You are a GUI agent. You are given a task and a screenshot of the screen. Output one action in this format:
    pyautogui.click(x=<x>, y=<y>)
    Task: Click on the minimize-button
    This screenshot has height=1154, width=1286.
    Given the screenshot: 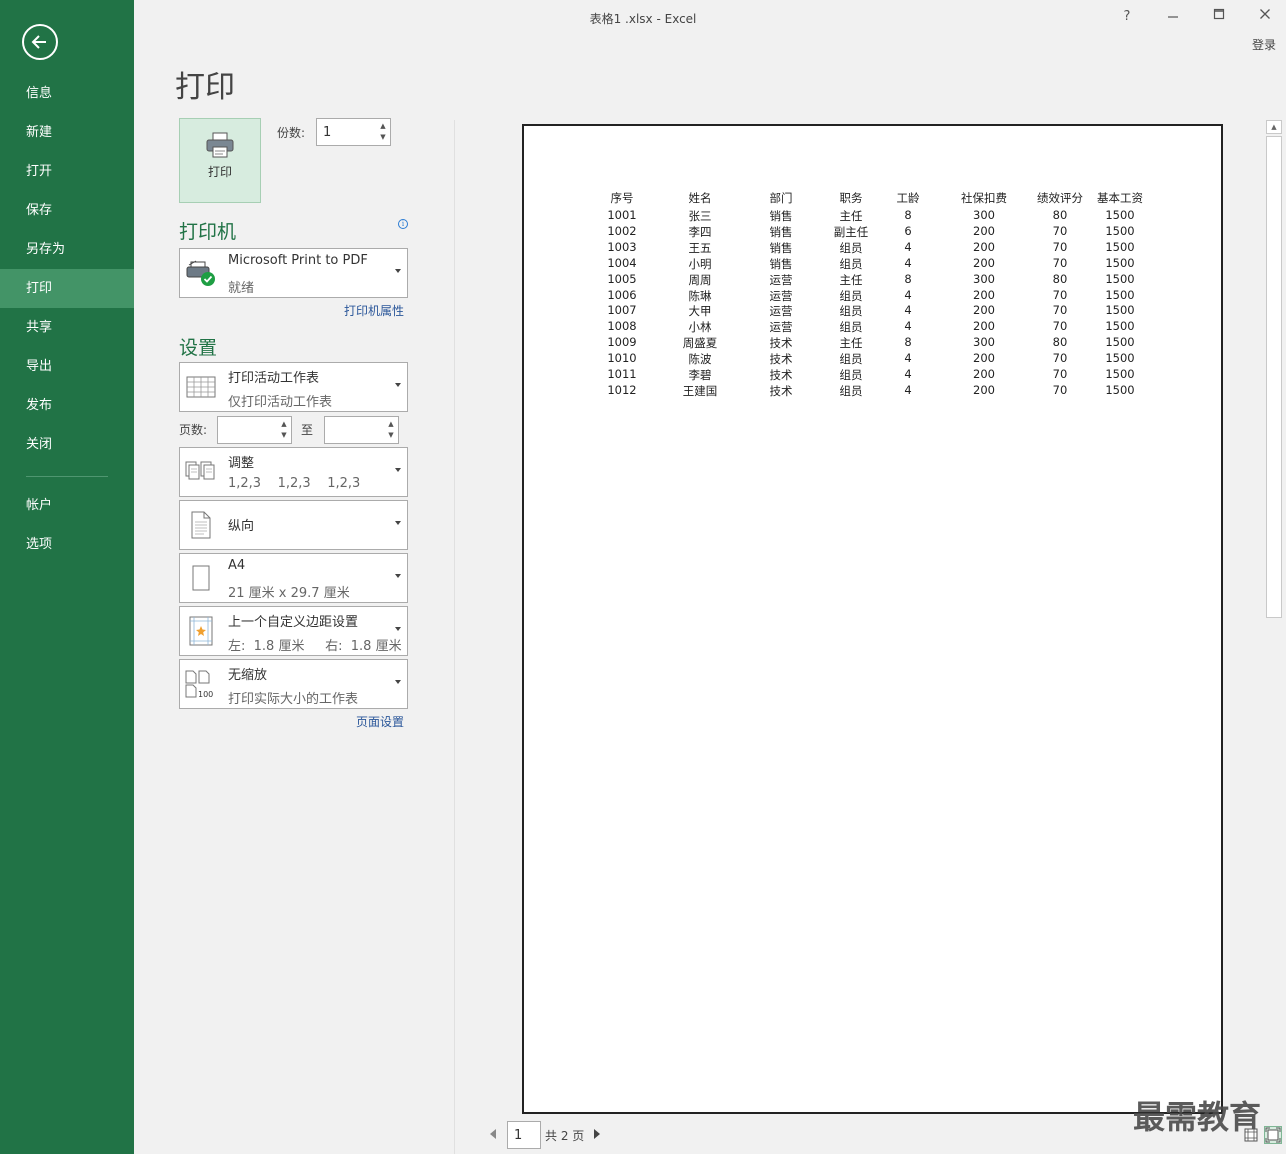 What is the action you would take?
    pyautogui.click(x=1173, y=17)
    